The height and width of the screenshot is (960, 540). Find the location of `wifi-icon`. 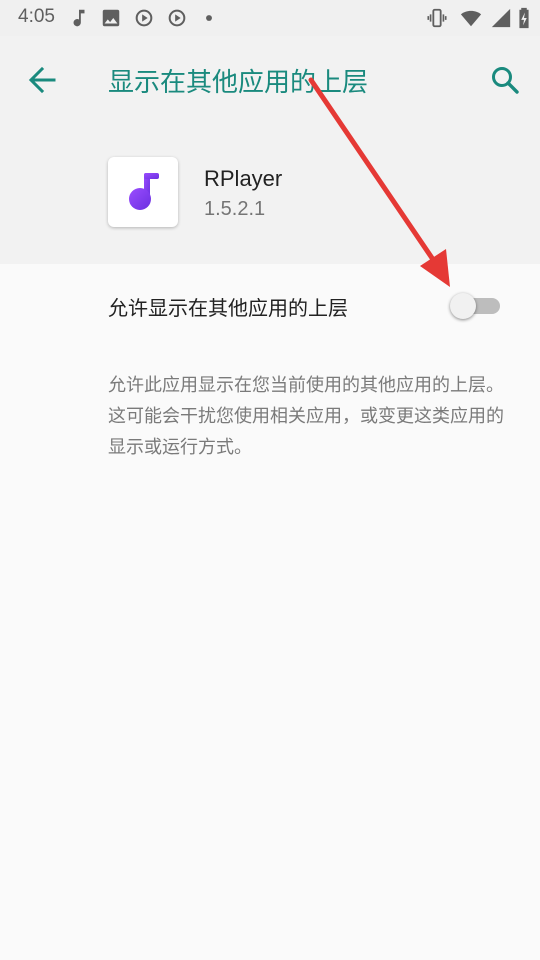

wifi-icon is located at coordinates (471, 18).